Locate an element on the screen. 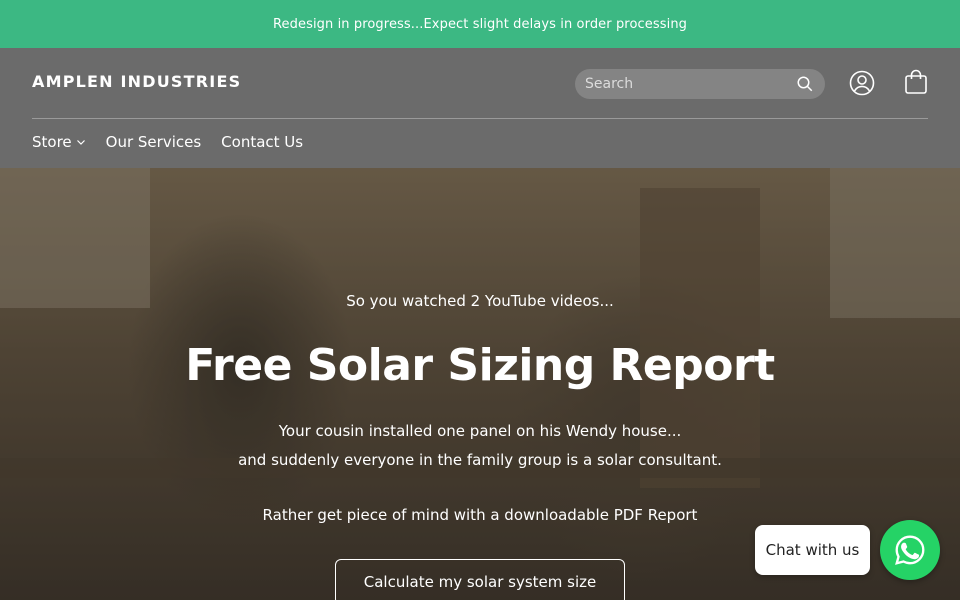  nav-item-contact-us: Contact Us is located at coordinates (262, 142).